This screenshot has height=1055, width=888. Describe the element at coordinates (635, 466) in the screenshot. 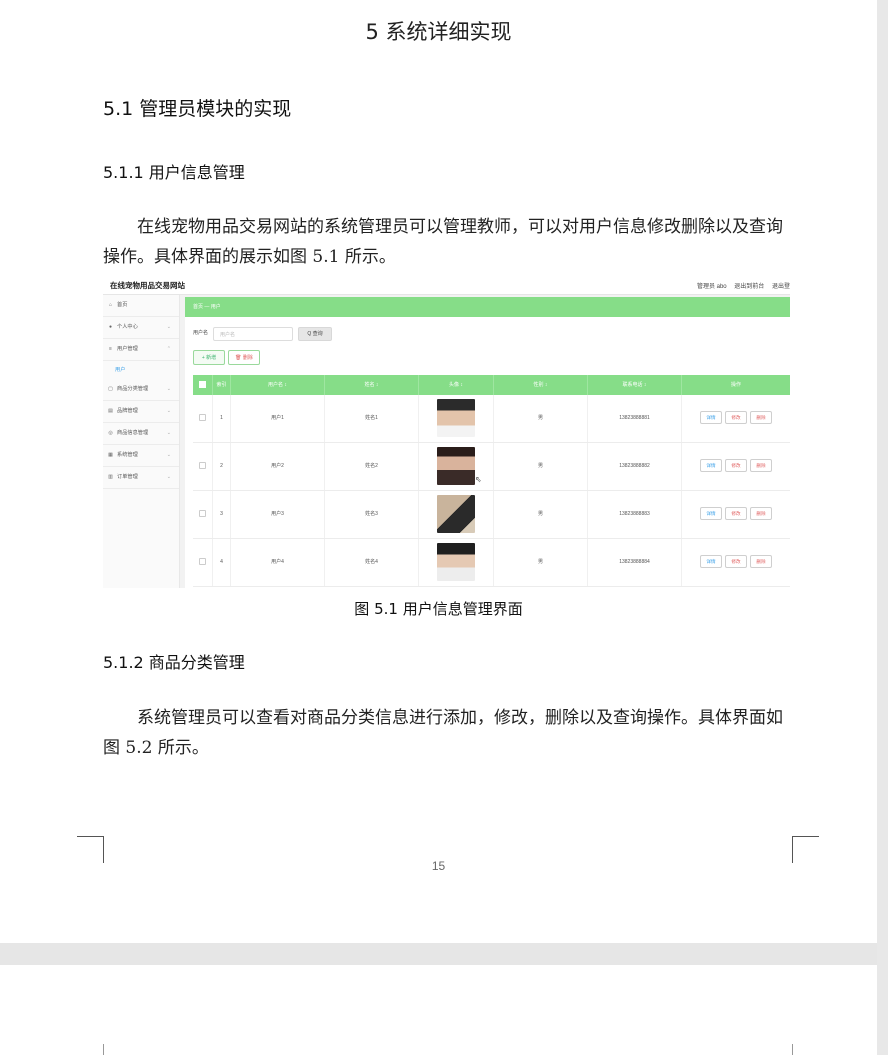

I see `cell-phone: 13823888882` at that location.